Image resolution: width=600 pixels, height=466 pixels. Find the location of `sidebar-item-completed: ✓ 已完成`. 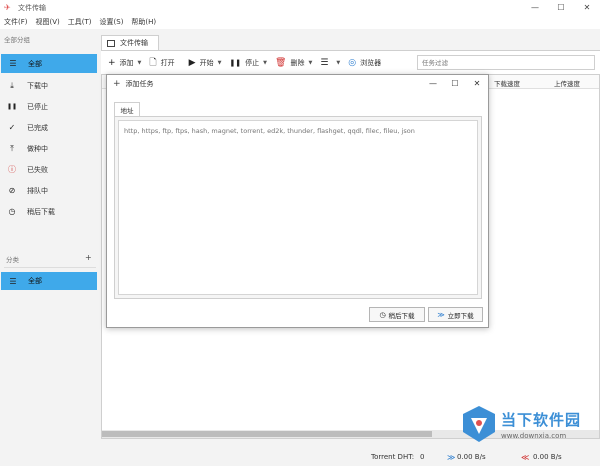

sidebar-item-completed: ✓ 已完成 is located at coordinates (49, 127).